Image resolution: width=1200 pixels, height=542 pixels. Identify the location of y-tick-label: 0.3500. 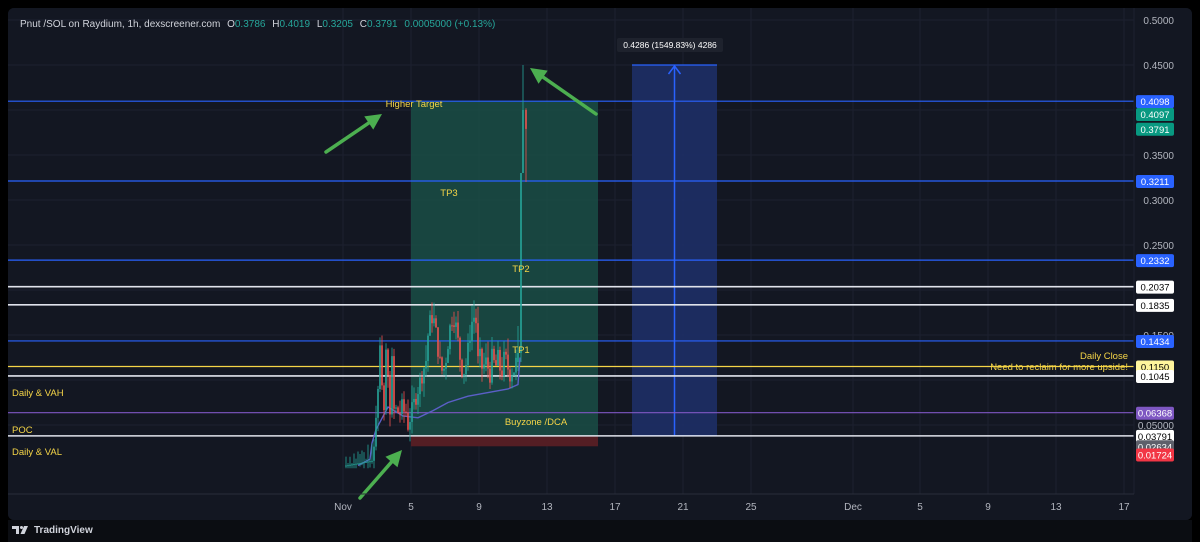
(1158, 156).